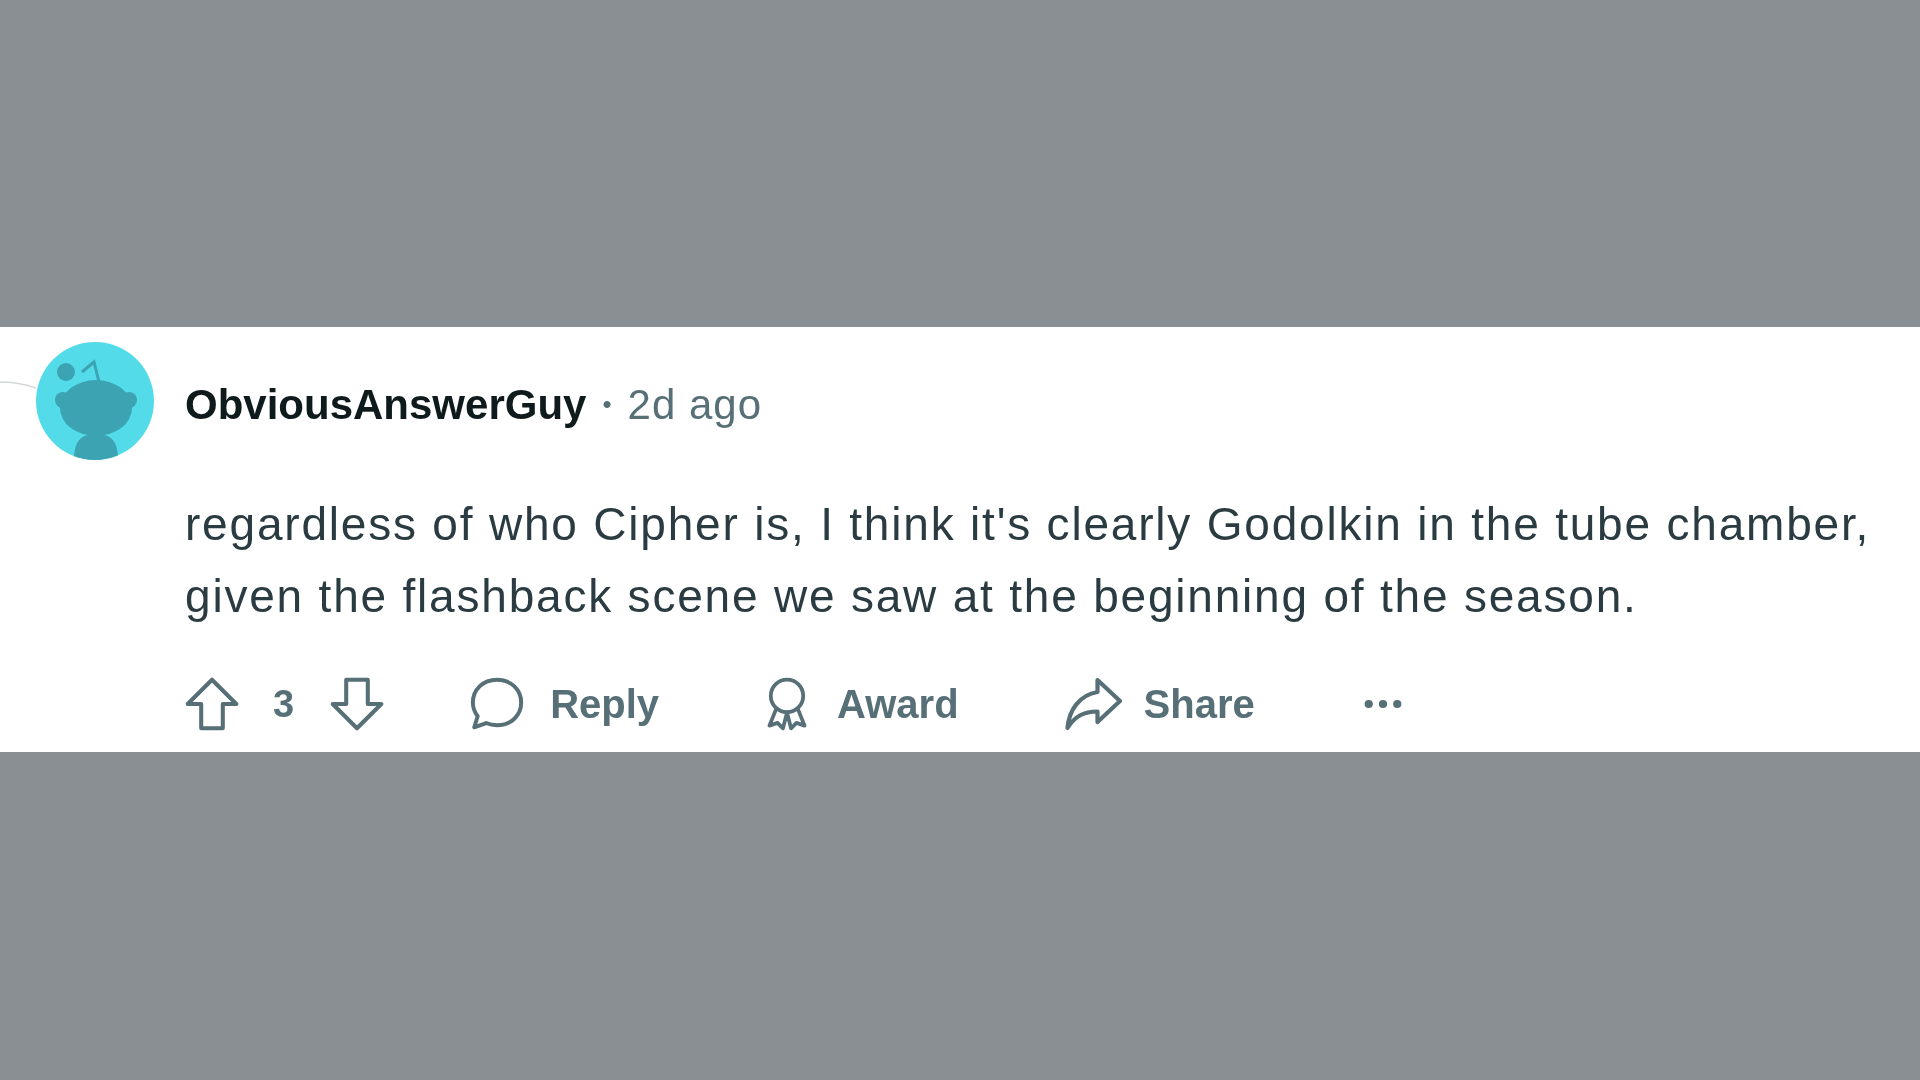 The image size is (1920, 1080). Describe the element at coordinates (386, 404) in the screenshot. I see `username: ObviousAnswerGuy` at that location.